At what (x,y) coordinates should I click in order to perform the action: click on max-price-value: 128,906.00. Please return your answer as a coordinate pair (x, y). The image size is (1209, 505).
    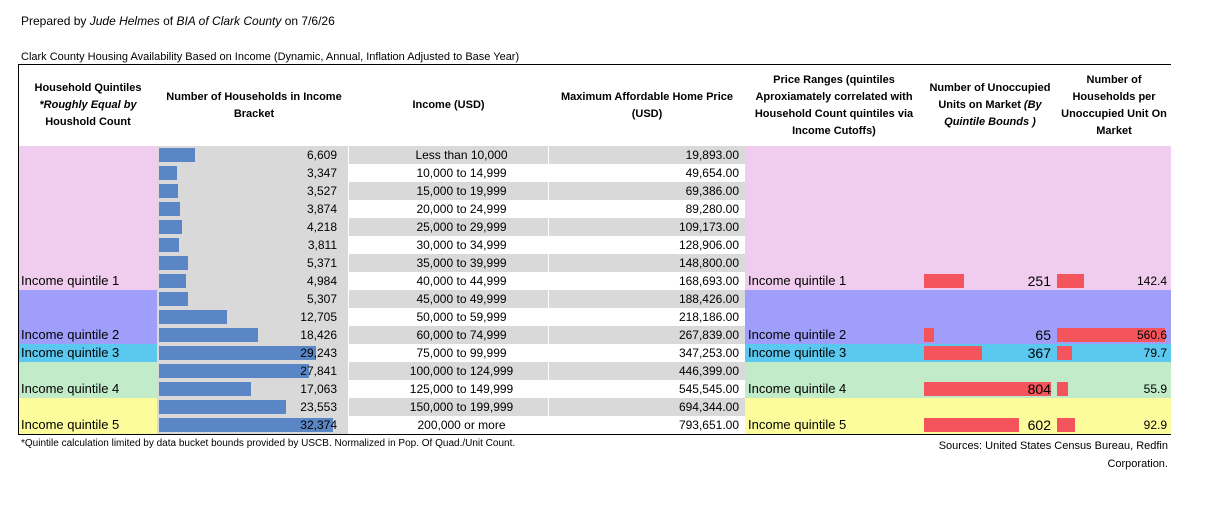
    Looking at the image, I should click on (708, 245).